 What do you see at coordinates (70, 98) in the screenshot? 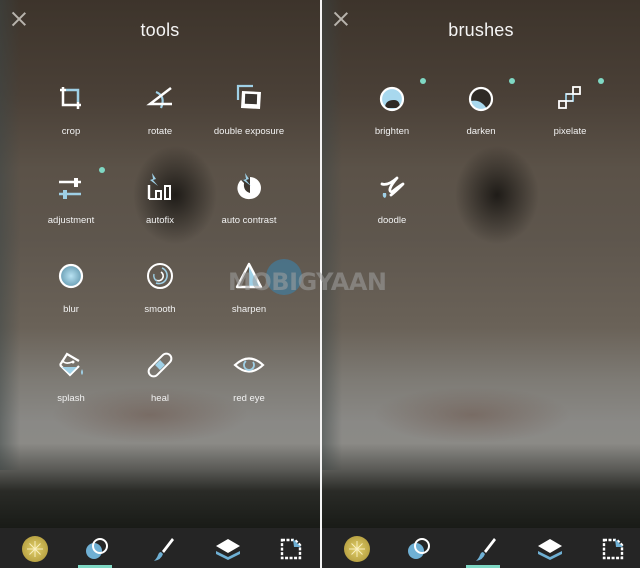
I see `crop-icon` at bounding box center [70, 98].